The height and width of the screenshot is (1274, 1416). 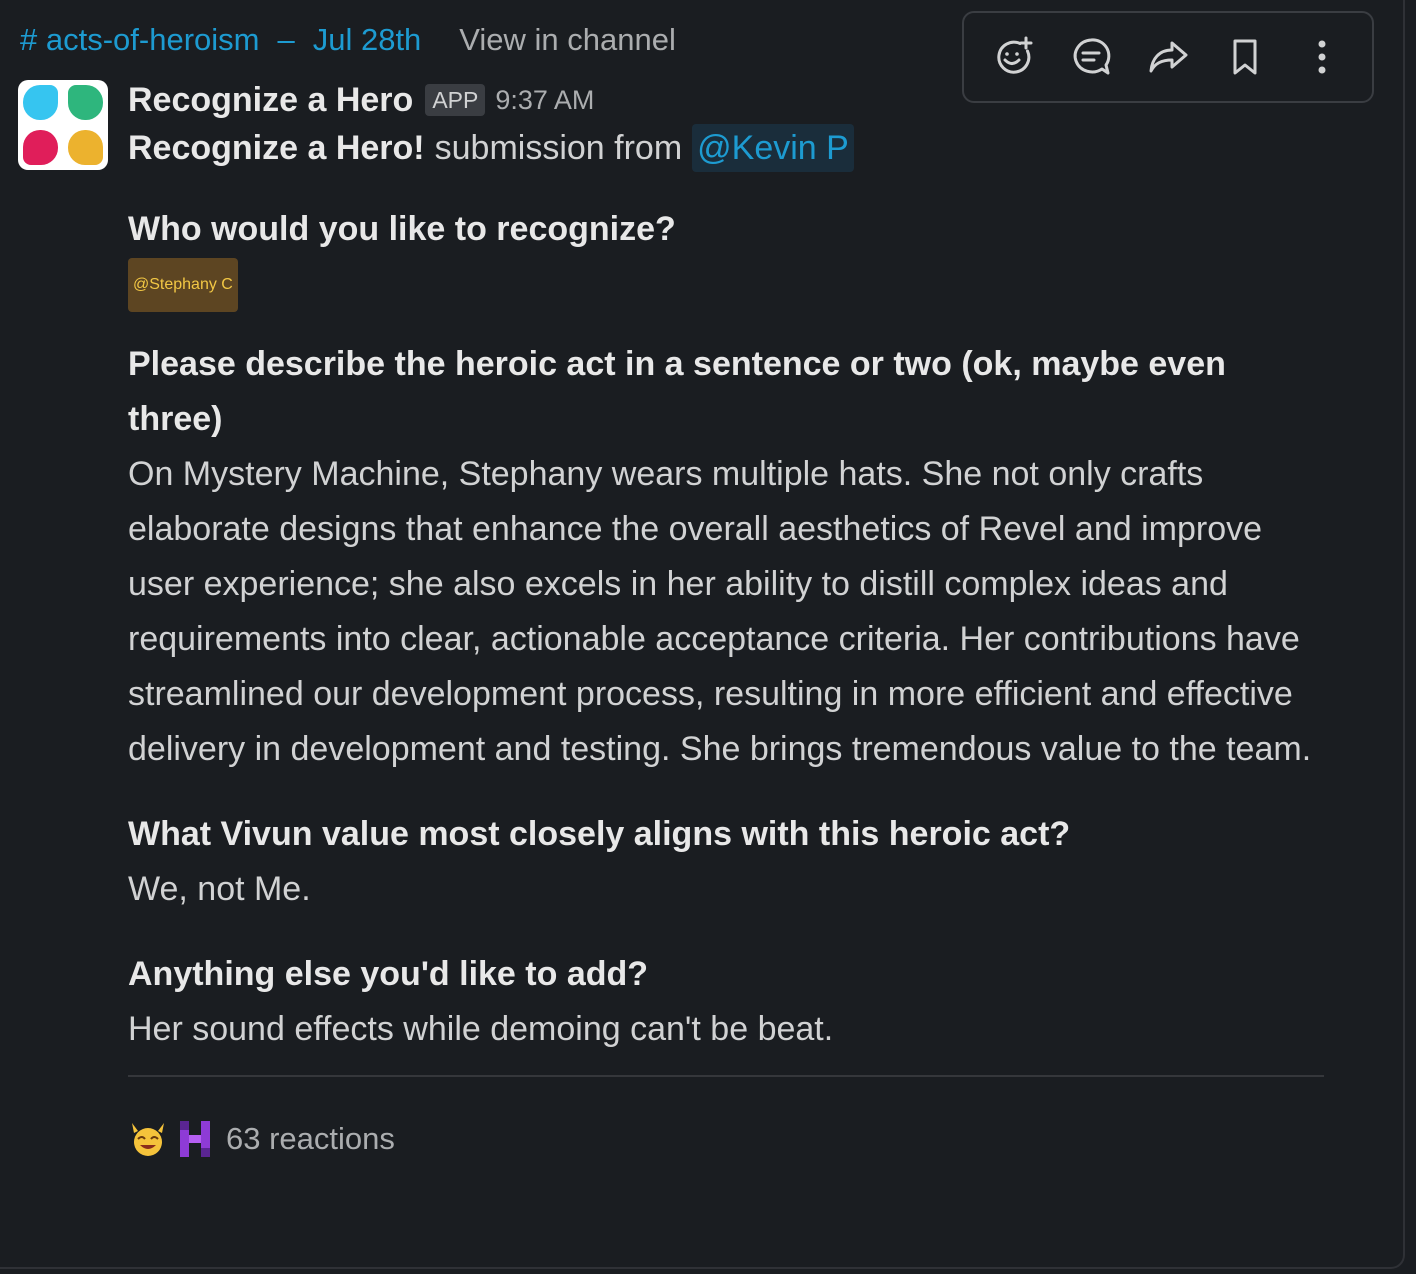 I want to click on app-avatar, so click(x=63, y=125).